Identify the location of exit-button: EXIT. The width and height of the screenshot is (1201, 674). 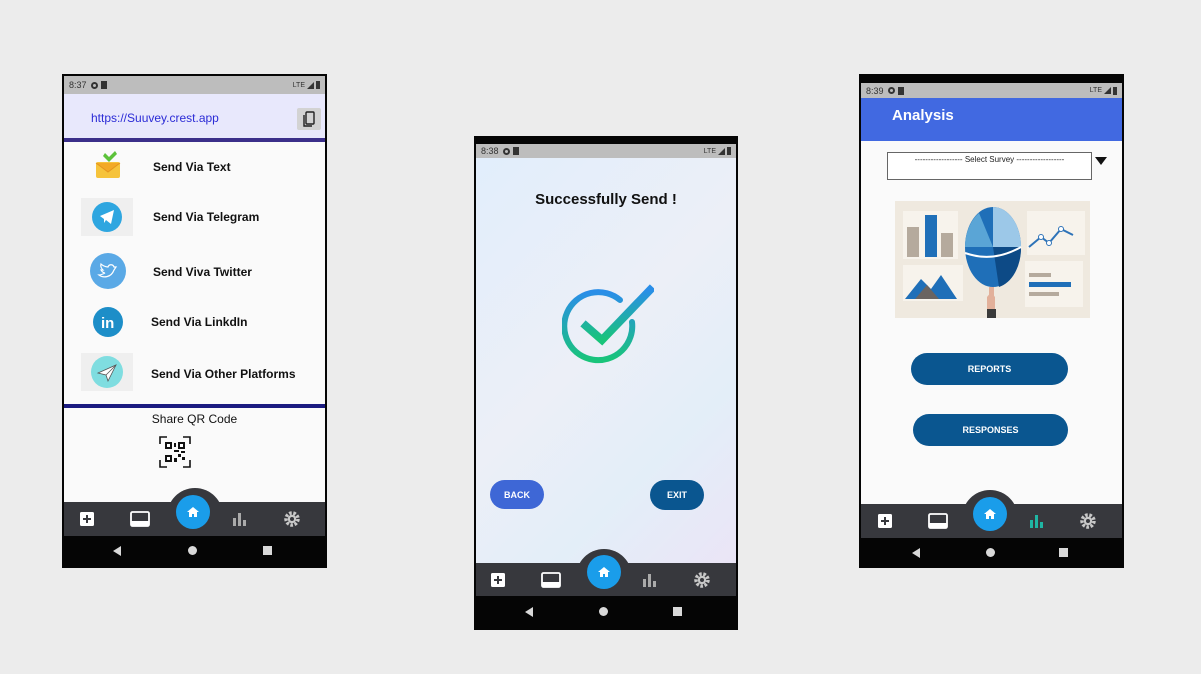
(677, 495).